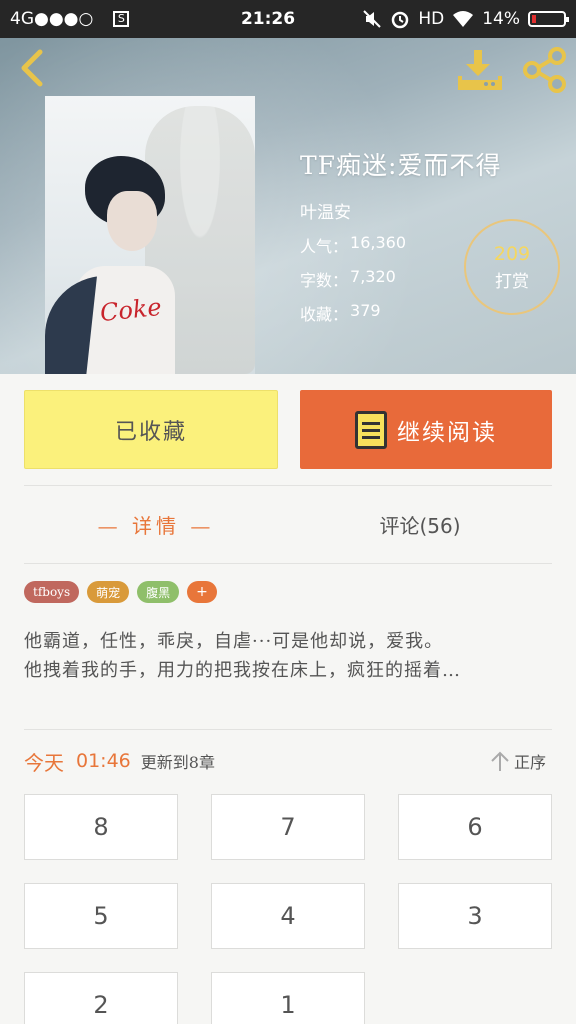 This screenshot has height=1024, width=576. Describe the element at coordinates (288, 916) in the screenshot. I see `chapter-button: 4` at that location.